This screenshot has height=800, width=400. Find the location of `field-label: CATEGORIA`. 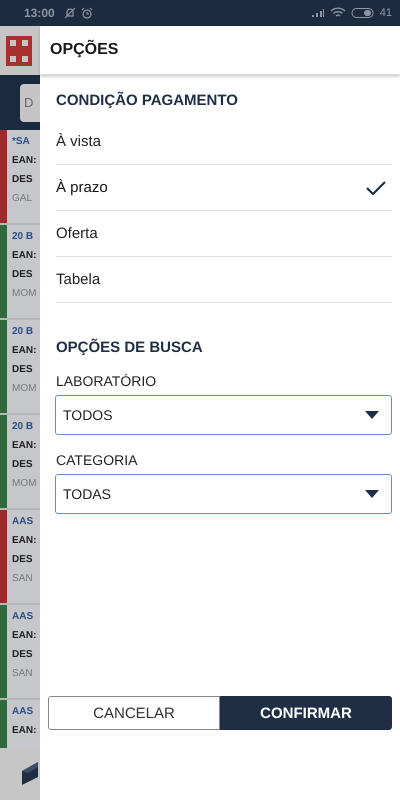

field-label: CATEGORIA is located at coordinates (97, 460).